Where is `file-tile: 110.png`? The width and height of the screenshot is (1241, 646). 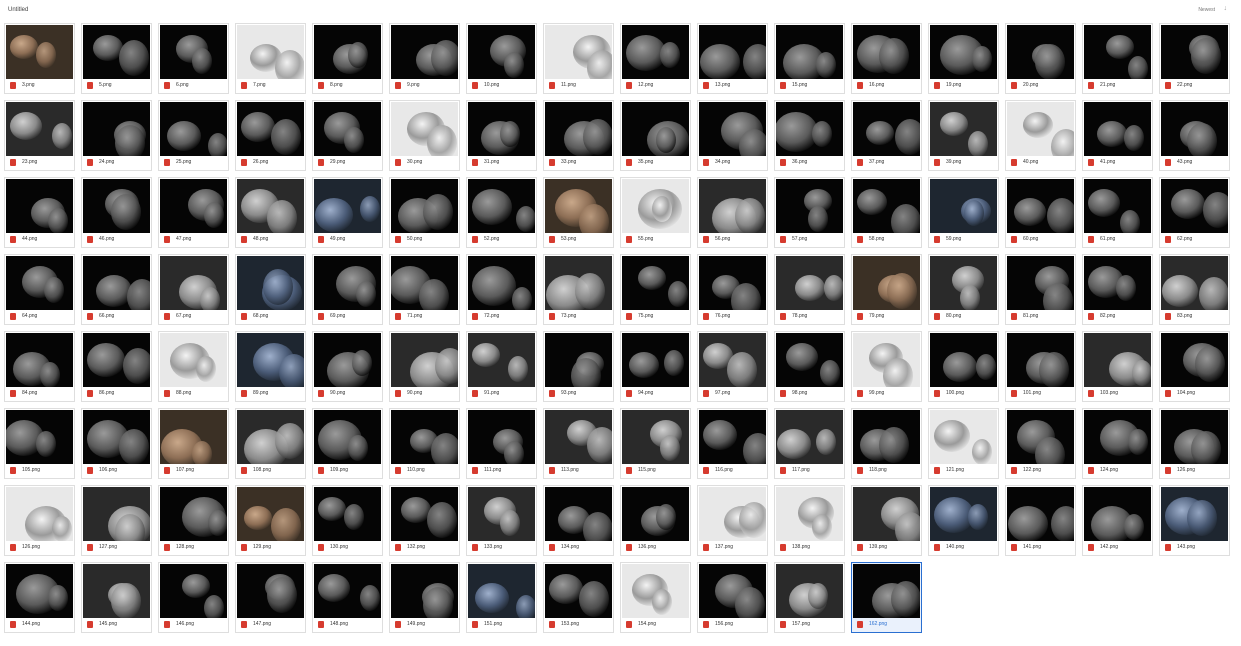
file-tile: 110.png is located at coordinates (424, 443).